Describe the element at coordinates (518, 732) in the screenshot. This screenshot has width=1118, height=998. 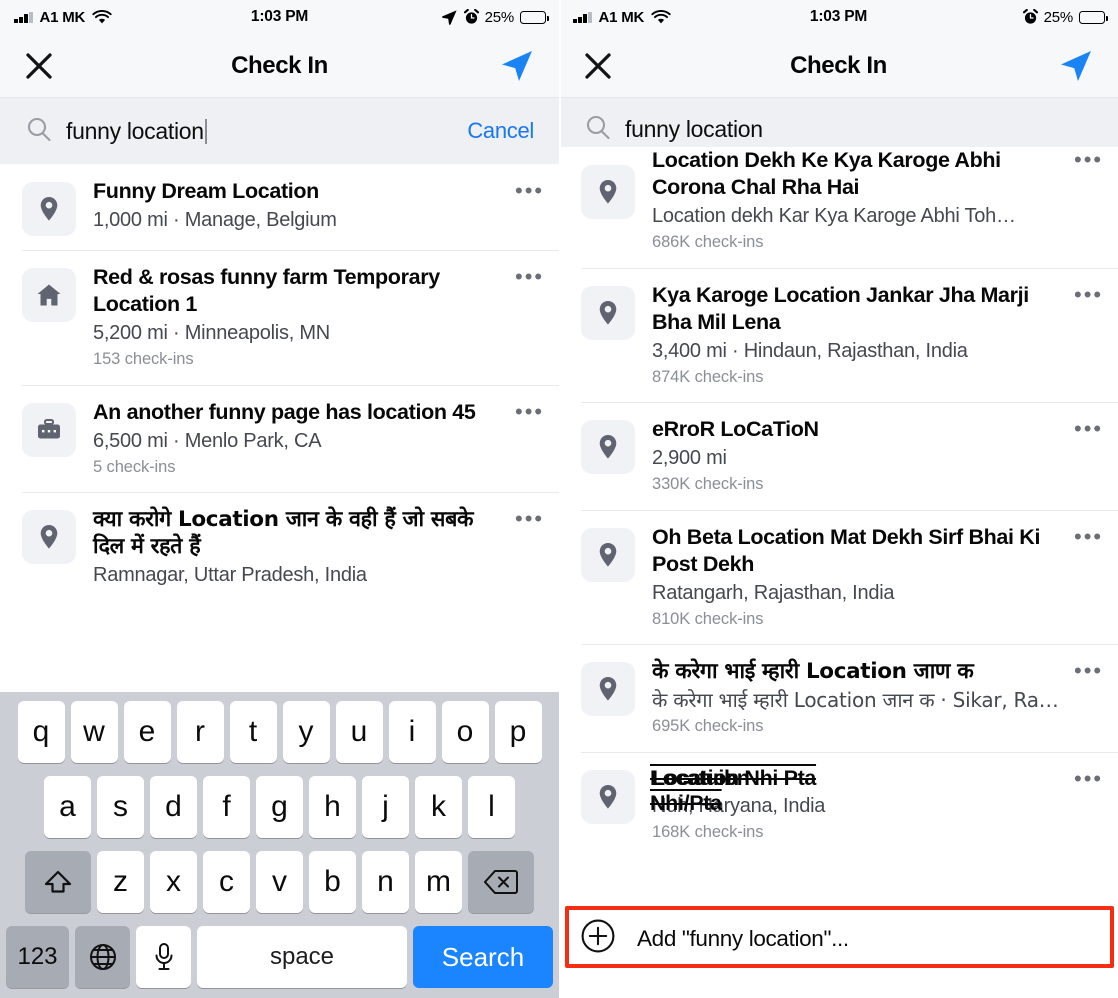
I see `key-p: p` at that location.